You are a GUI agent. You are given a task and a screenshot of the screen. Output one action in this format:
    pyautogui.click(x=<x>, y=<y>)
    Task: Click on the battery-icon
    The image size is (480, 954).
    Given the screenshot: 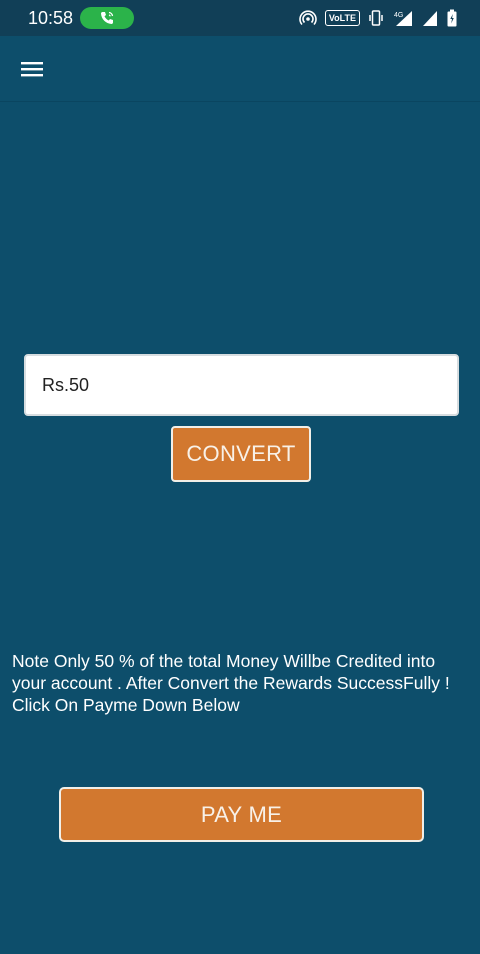 What is the action you would take?
    pyautogui.click(x=452, y=18)
    